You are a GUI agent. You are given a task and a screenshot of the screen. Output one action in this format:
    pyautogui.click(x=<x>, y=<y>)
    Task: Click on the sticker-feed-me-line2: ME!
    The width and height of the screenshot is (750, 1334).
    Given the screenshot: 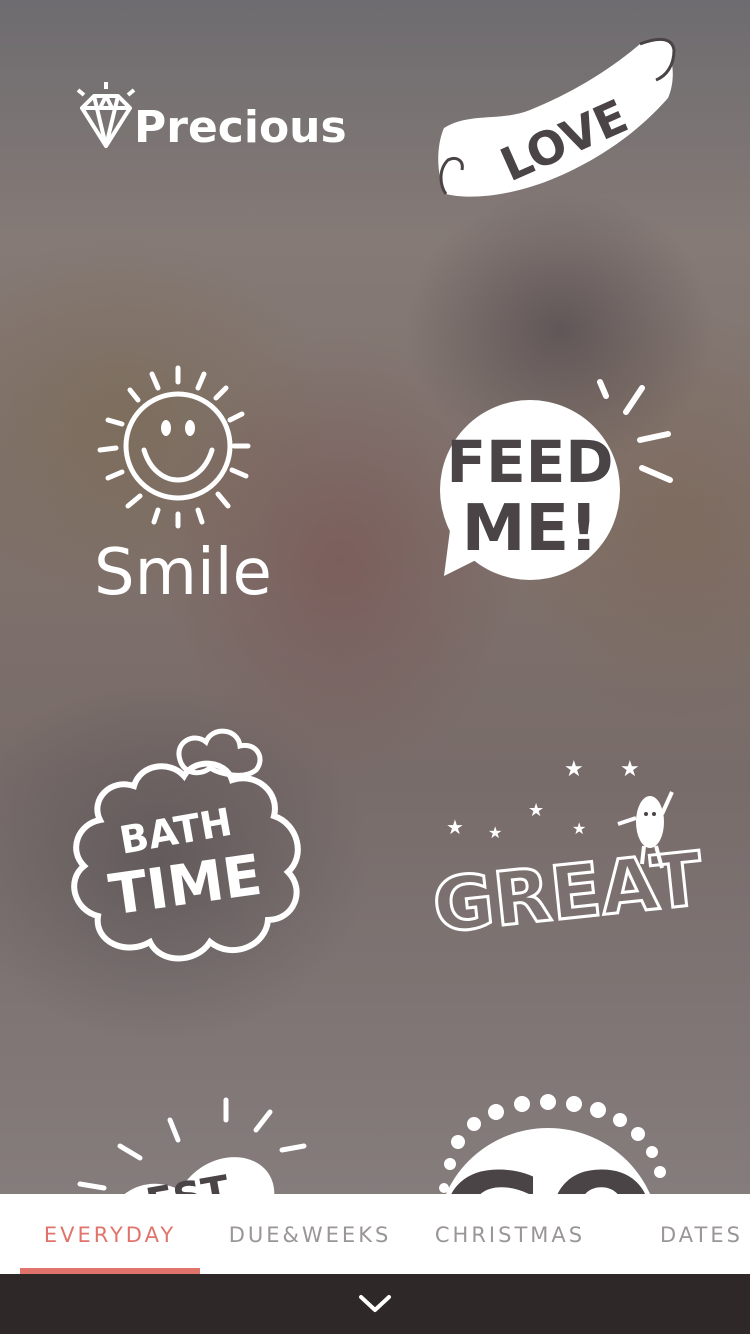 What is the action you would take?
    pyautogui.click(x=530, y=529)
    